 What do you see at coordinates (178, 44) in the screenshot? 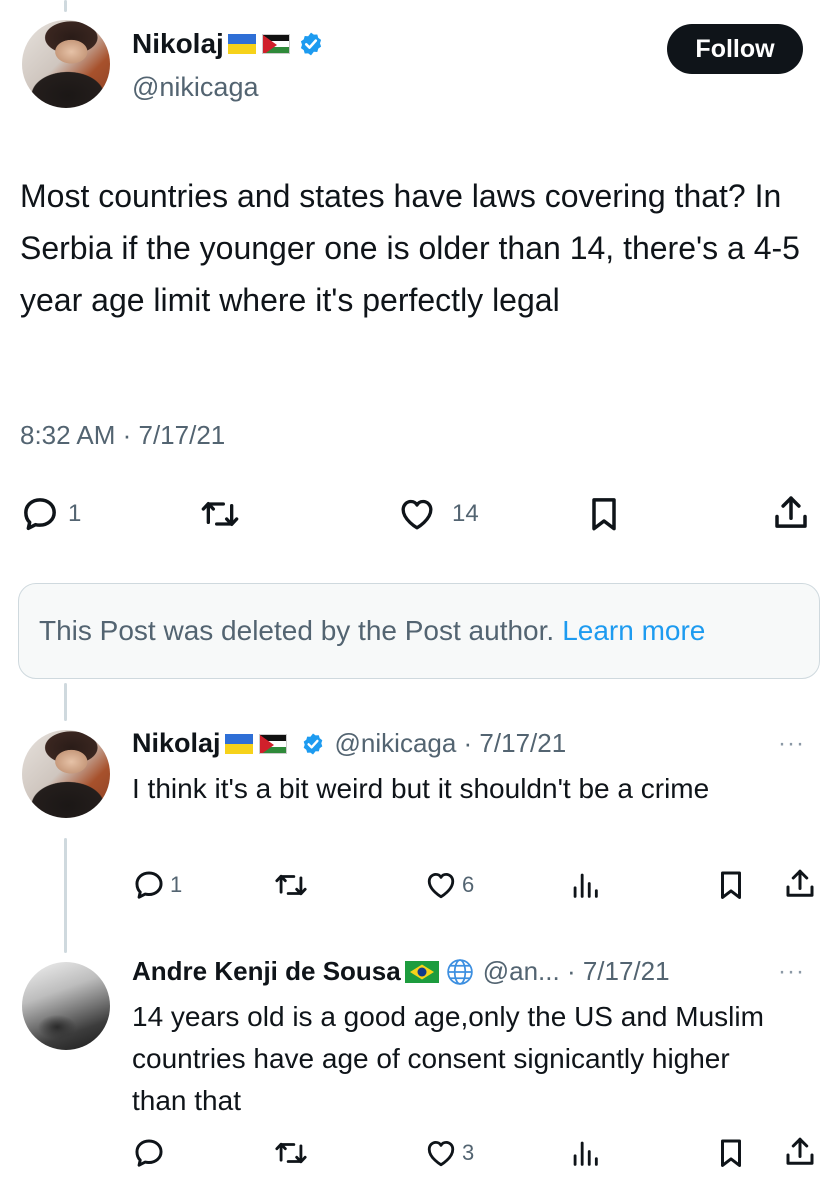
I see `author-name: Nikolaj` at bounding box center [178, 44].